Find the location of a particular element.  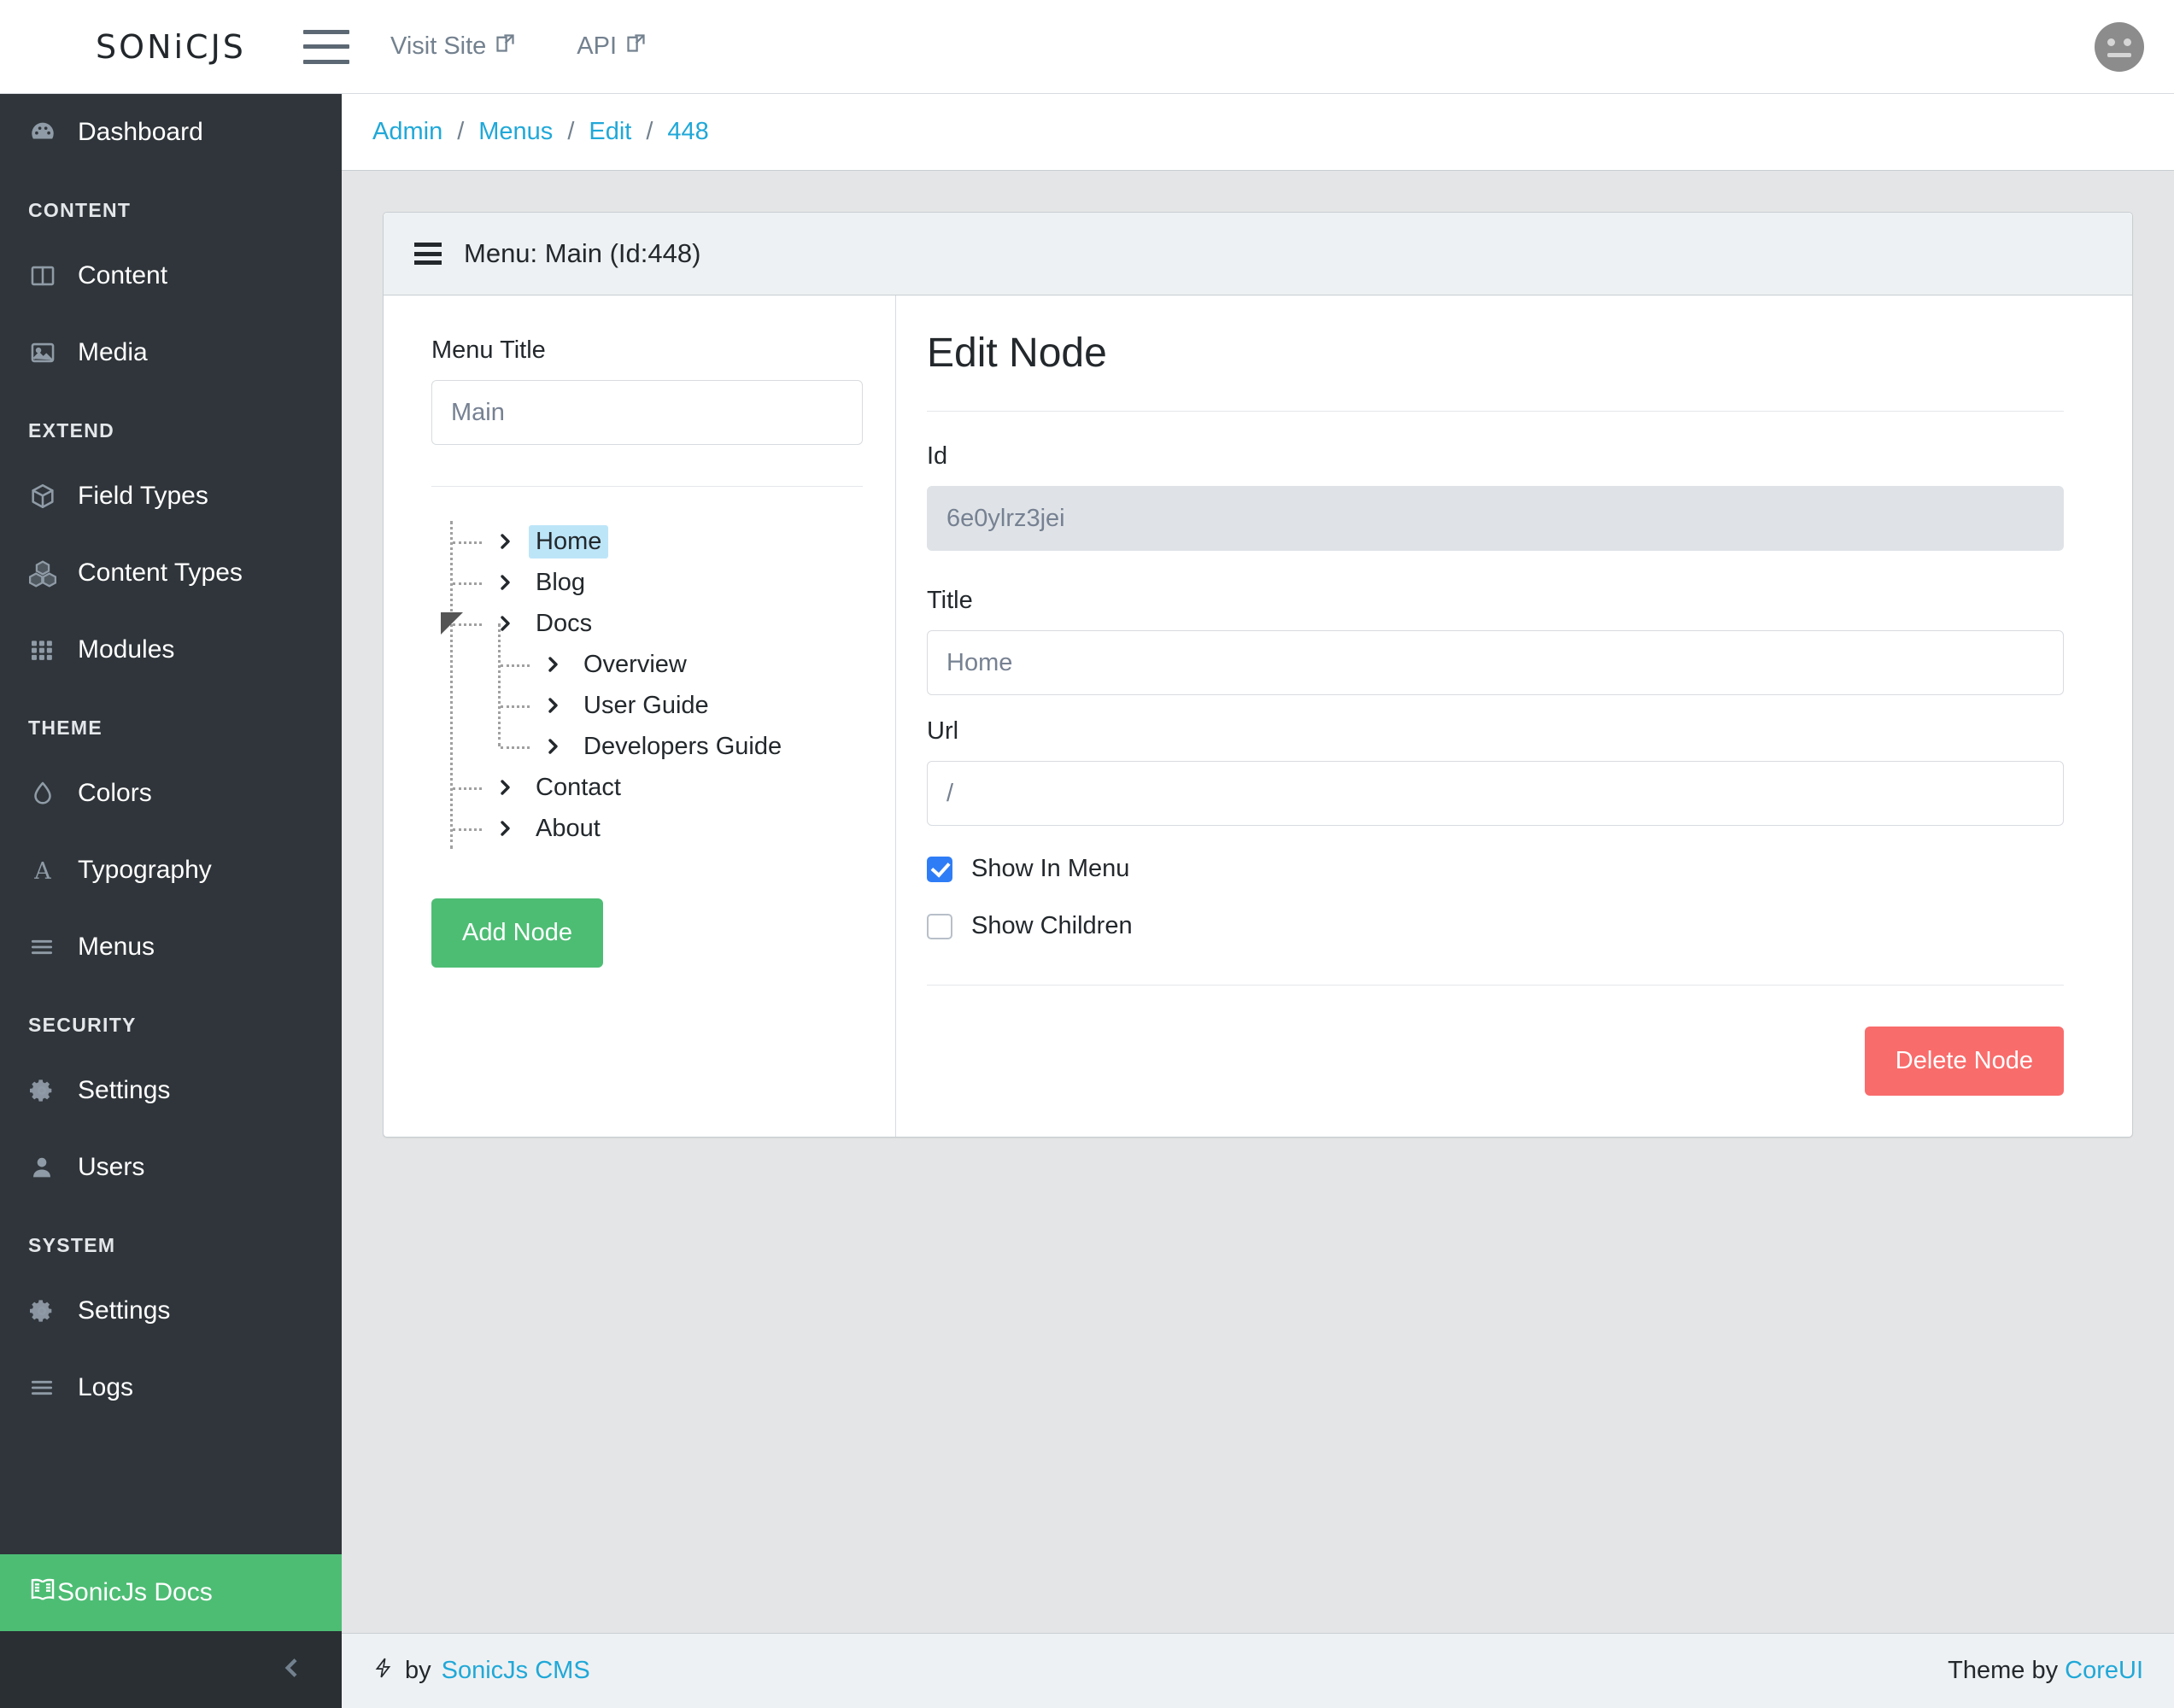

avatar is located at coordinates (2119, 46).